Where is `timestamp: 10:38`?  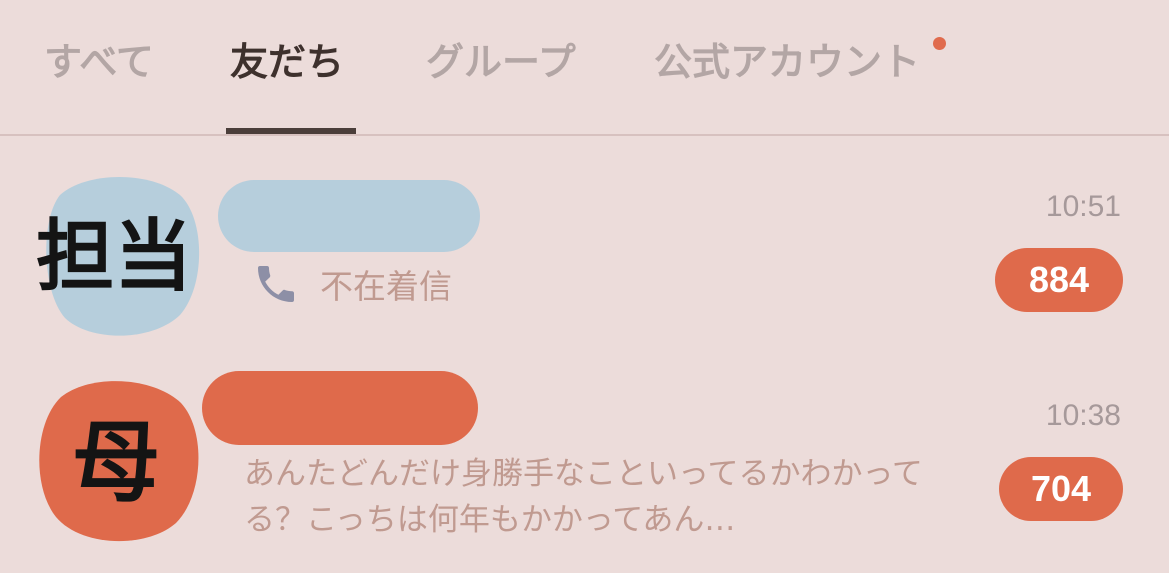
timestamp: 10:38 is located at coordinates (1083, 415).